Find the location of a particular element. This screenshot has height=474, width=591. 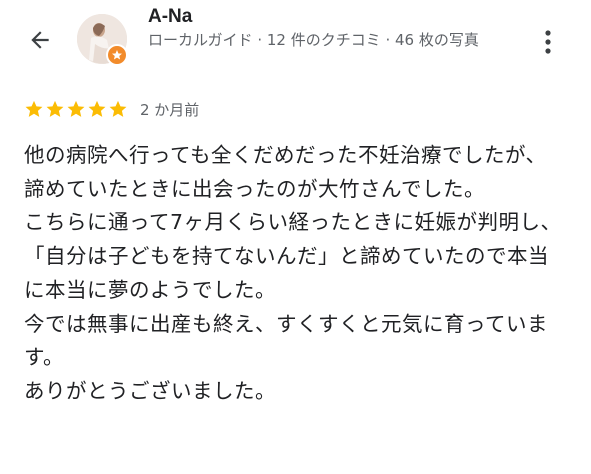

reviewer-meta: ローカルガイド · 12 件のクチコミ · 46 枚の写真 is located at coordinates (313, 40).